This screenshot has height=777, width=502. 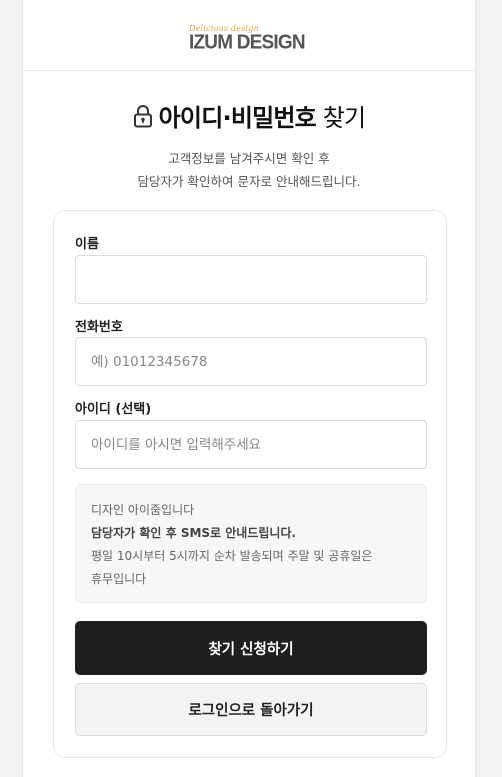 I want to click on subtitle-line: 담당자가 확인하여 문자로 안내해드립니다., so click(x=249, y=181).